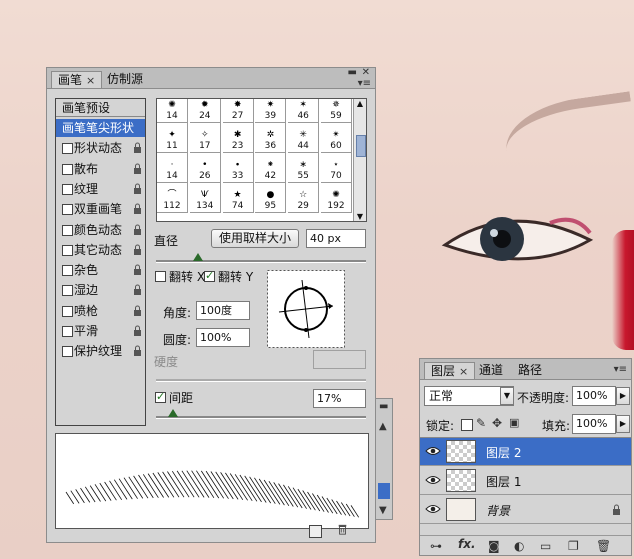 Image resolution: width=634 pixels, height=559 pixels. I want to click on brush-preset: ✴ 60, so click(336, 138).